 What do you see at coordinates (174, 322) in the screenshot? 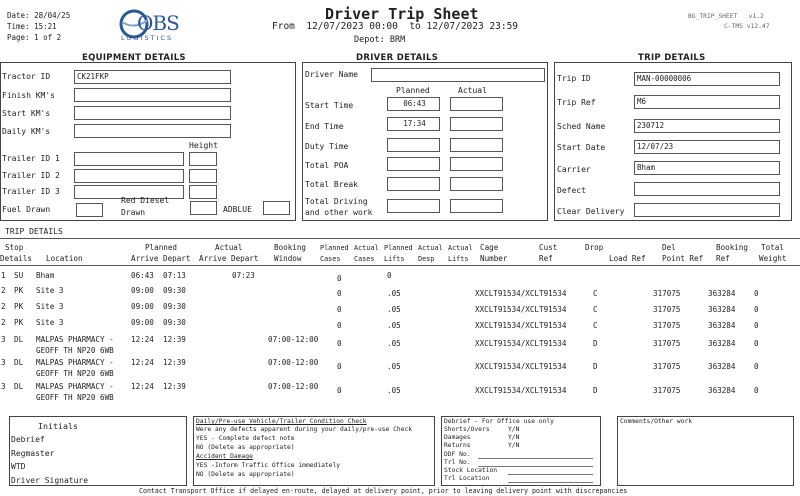
I see `cell-pd: 09:30` at bounding box center [174, 322].